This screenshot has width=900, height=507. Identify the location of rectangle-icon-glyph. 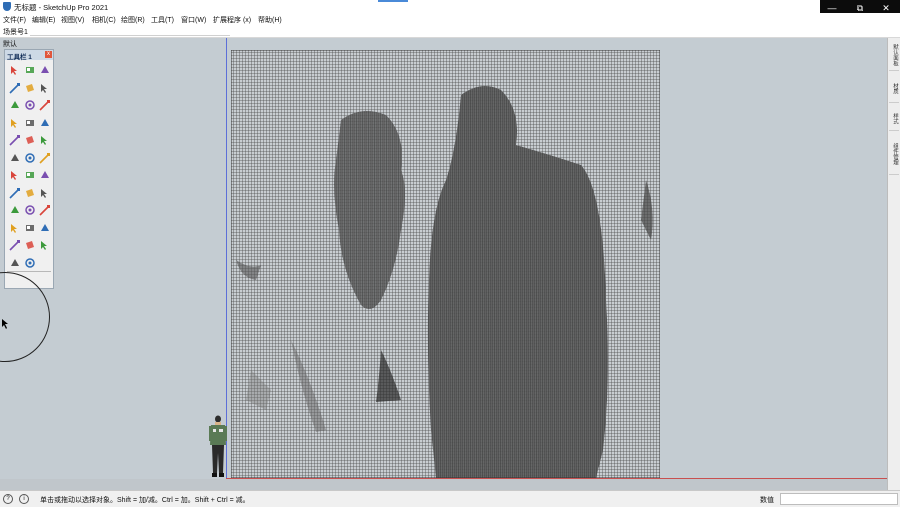
(30, 87).